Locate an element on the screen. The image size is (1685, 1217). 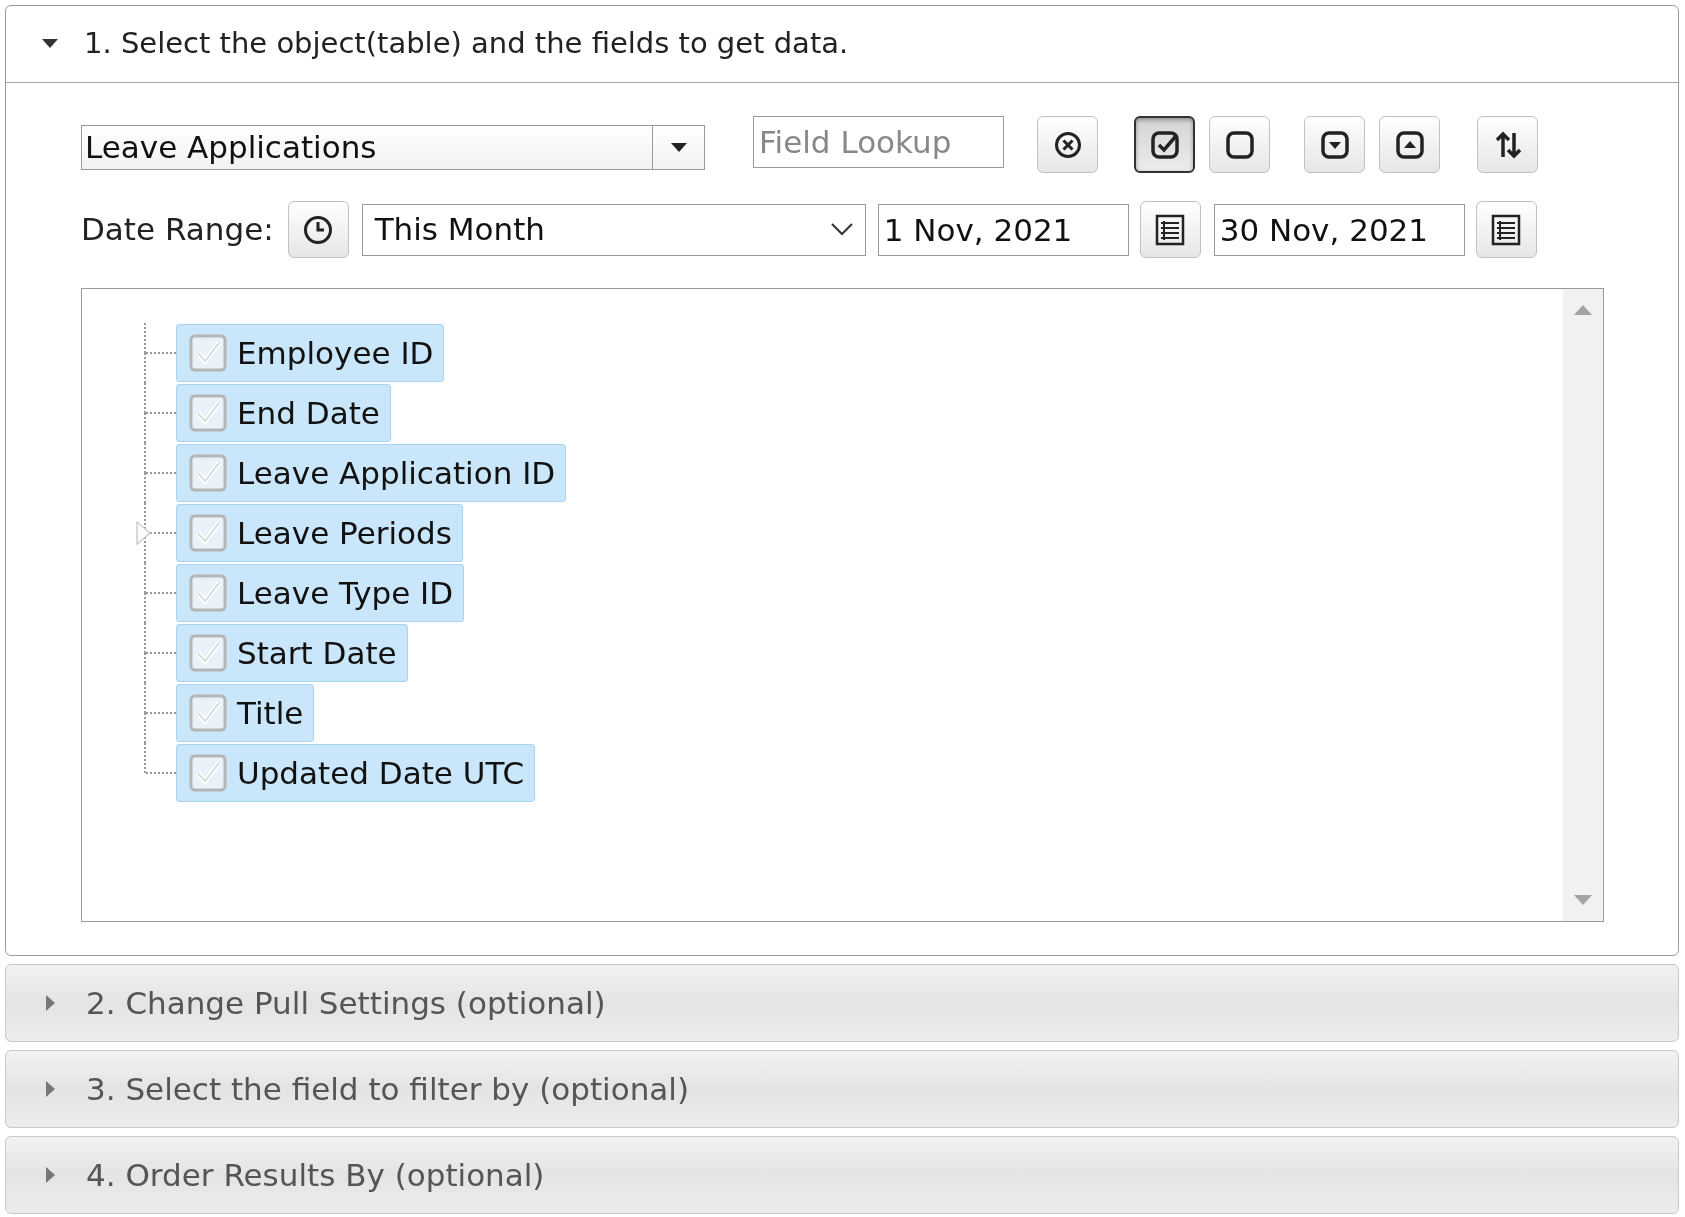
scrollbar is located at coordinates (1583, 605).